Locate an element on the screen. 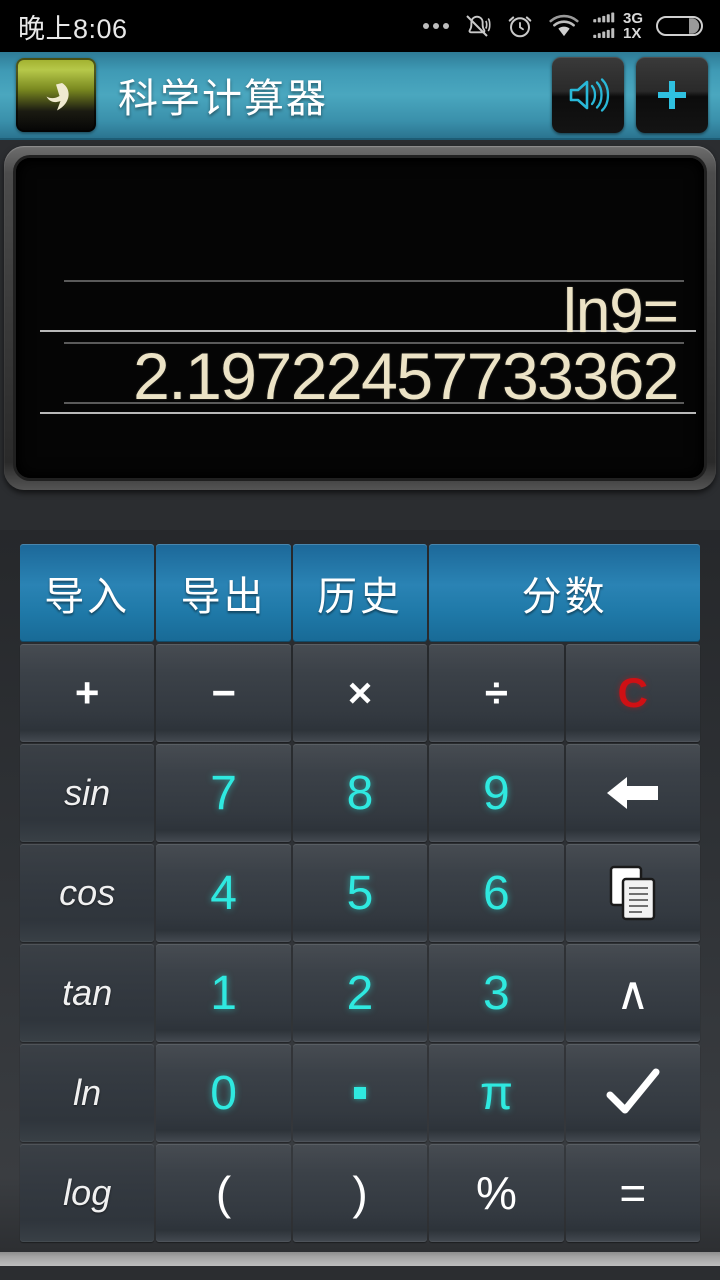  key-minus-label: − is located at coordinates (223, 692).